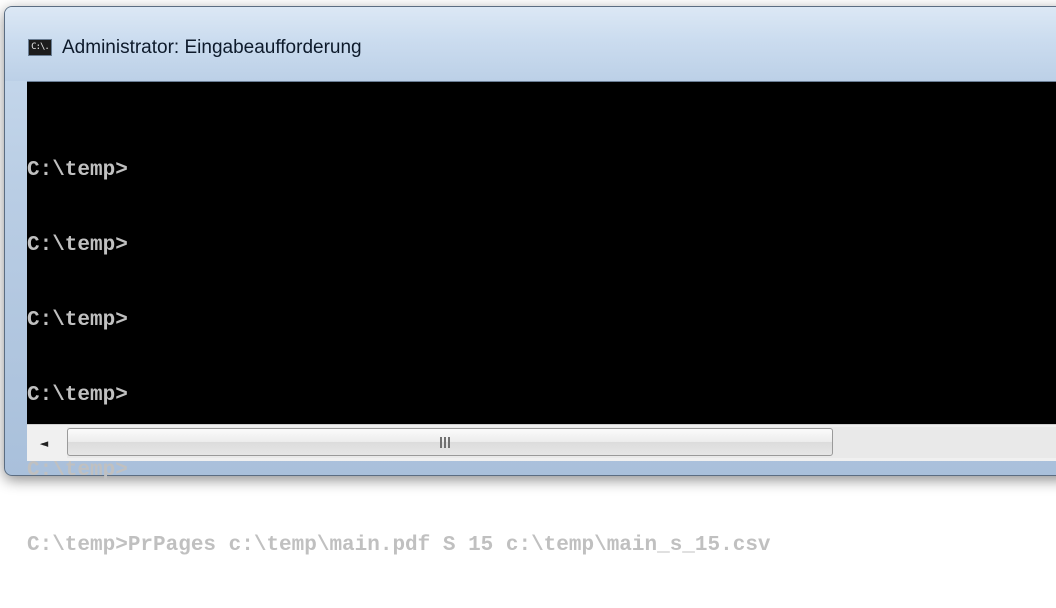 This screenshot has width=1056, height=608. I want to click on title-bar: C:\. Administrator: Eingabeaufforderung, so click(530, 44).